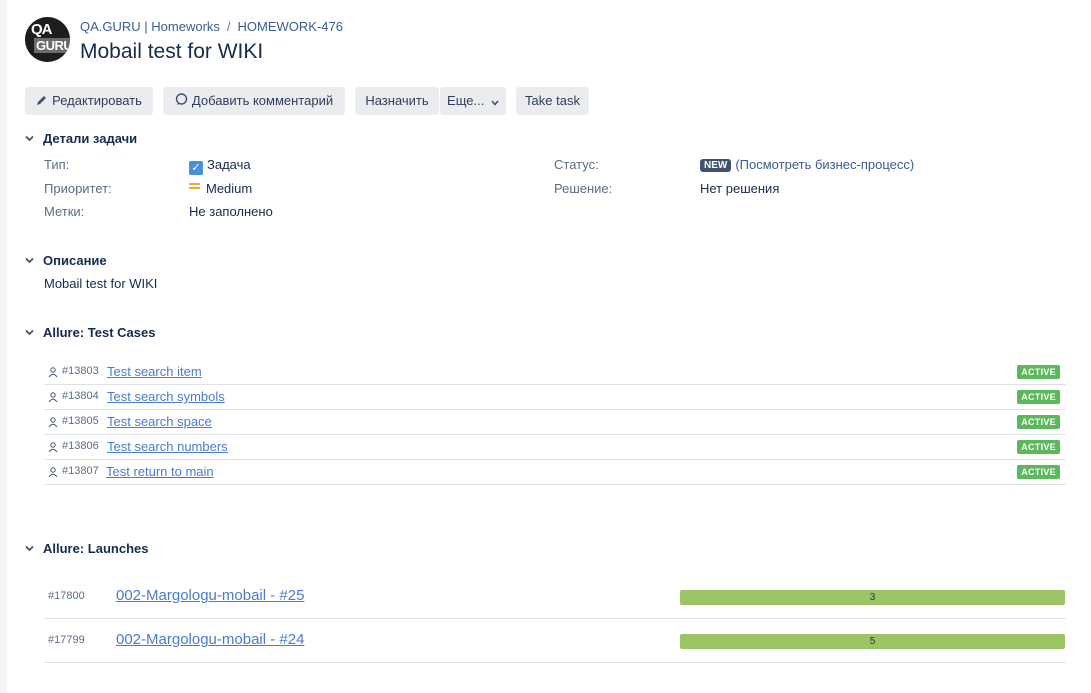  I want to click on add-comment-button: Добавить комментарий, so click(254, 101).